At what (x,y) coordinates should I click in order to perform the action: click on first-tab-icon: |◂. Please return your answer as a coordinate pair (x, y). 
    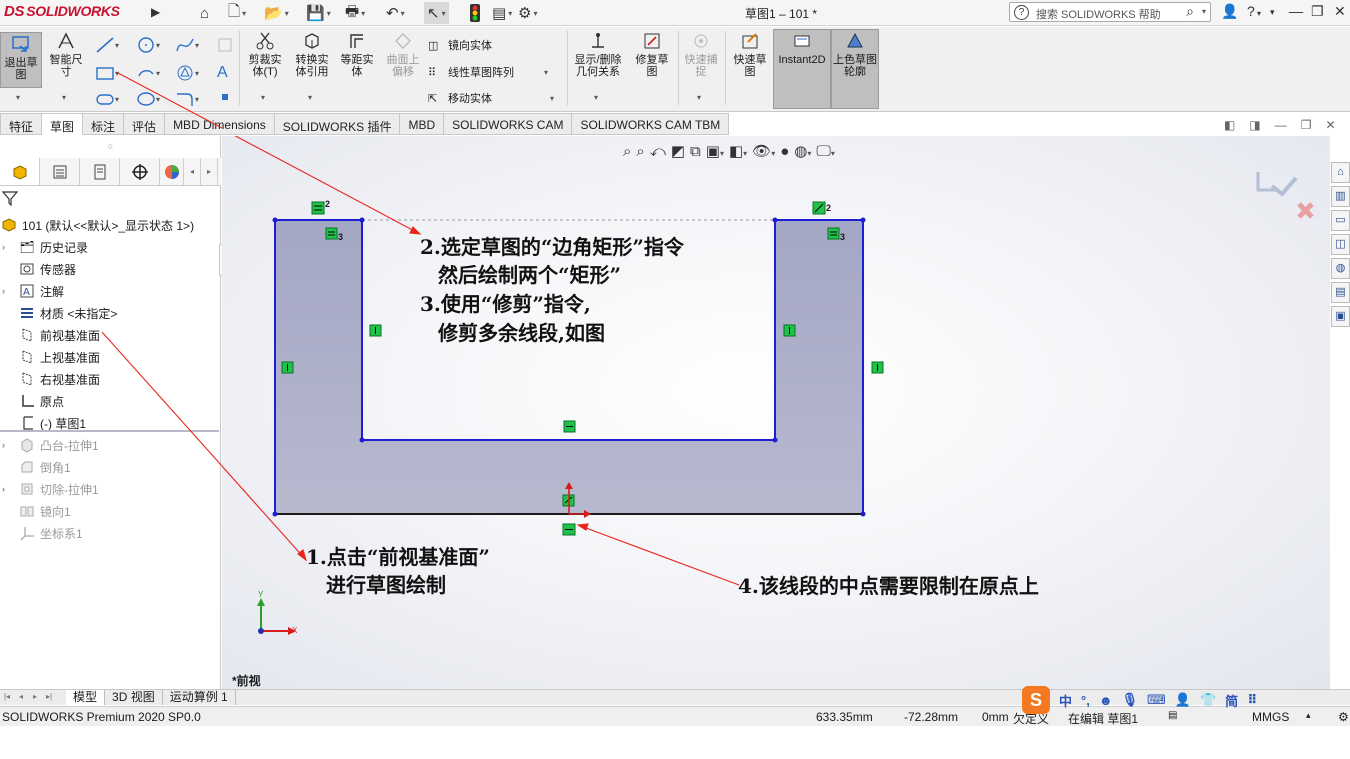
    Looking at the image, I should click on (7, 697).